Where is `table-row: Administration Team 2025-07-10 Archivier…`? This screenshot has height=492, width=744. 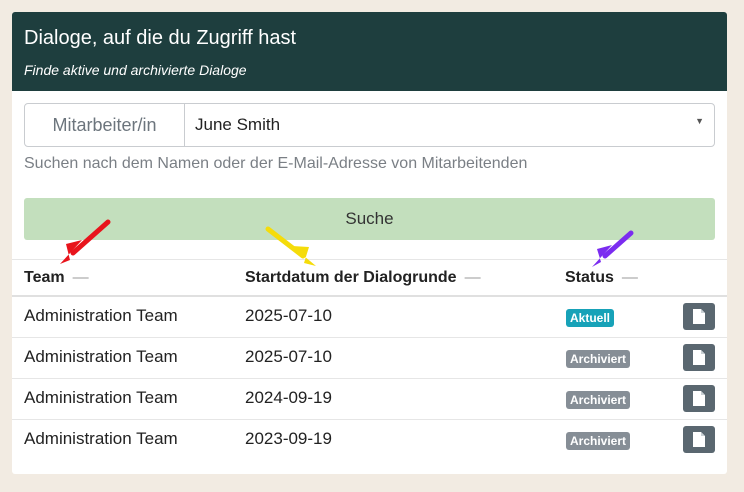
table-row: Administration Team 2025-07-10 Archivier… is located at coordinates (369, 358).